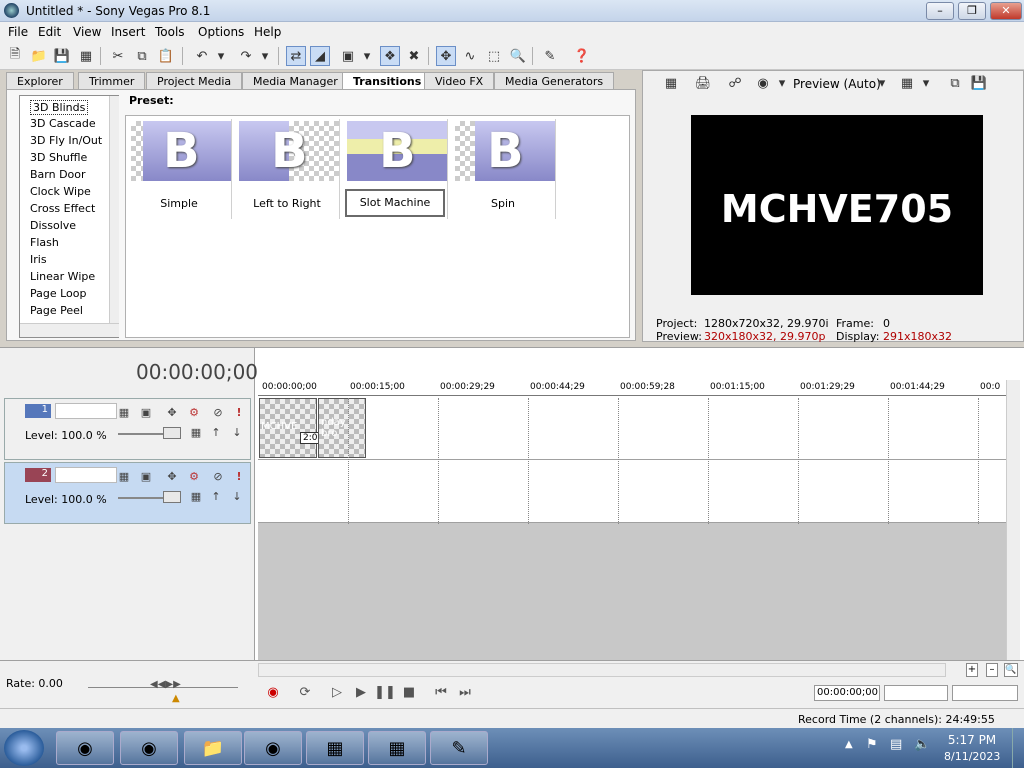 This screenshot has width=1024, height=768. I want to click on paste-icon: 📋, so click(166, 56).